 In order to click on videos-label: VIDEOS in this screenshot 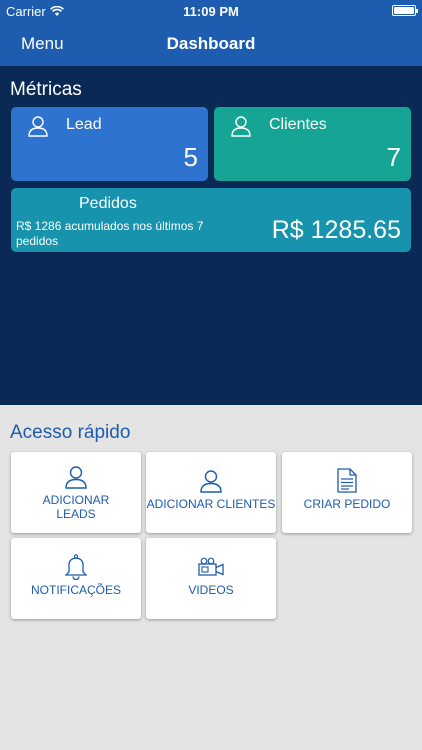, I will do `click(211, 590)`.